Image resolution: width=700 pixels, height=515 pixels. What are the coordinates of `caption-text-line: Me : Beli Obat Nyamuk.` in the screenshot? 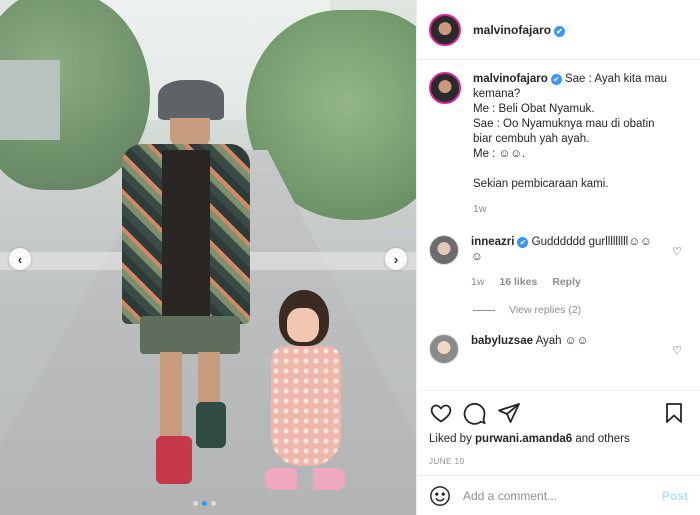 It's located at (534, 109).